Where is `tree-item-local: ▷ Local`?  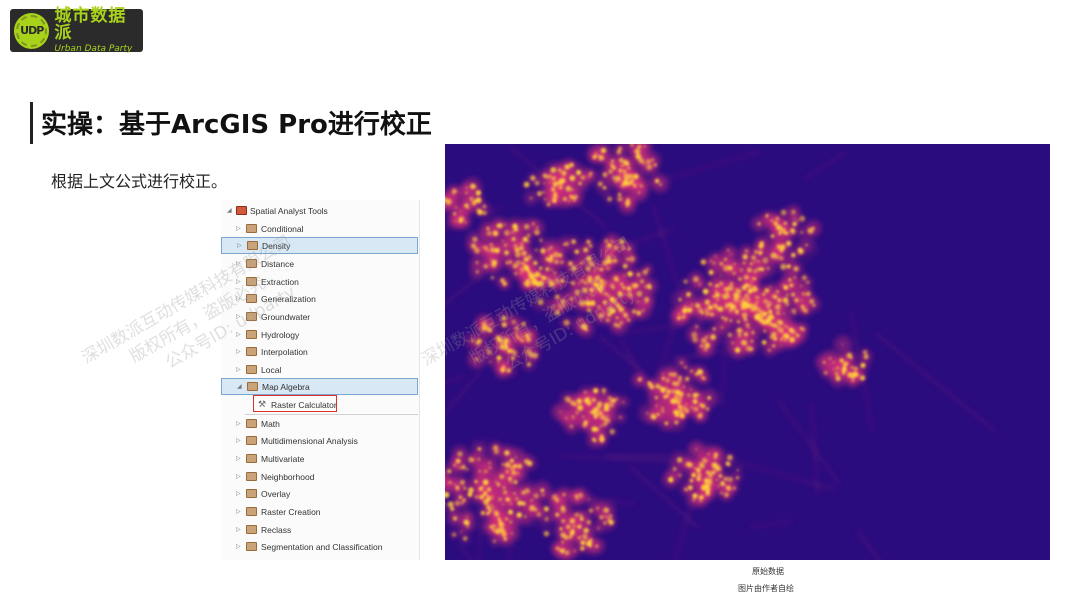
tree-item-local: ▷ Local is located at coordinates (319, 369).